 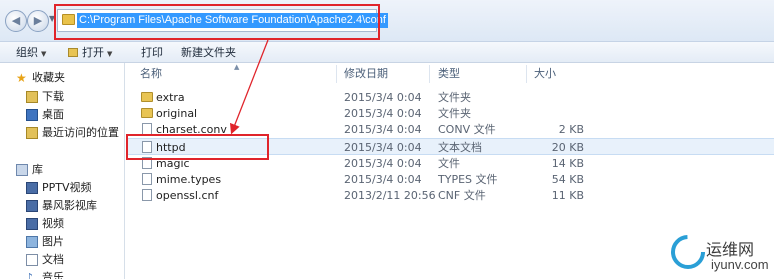 I want to click on new-folder-label: 新建文件夹, so click(x=208, y=52).